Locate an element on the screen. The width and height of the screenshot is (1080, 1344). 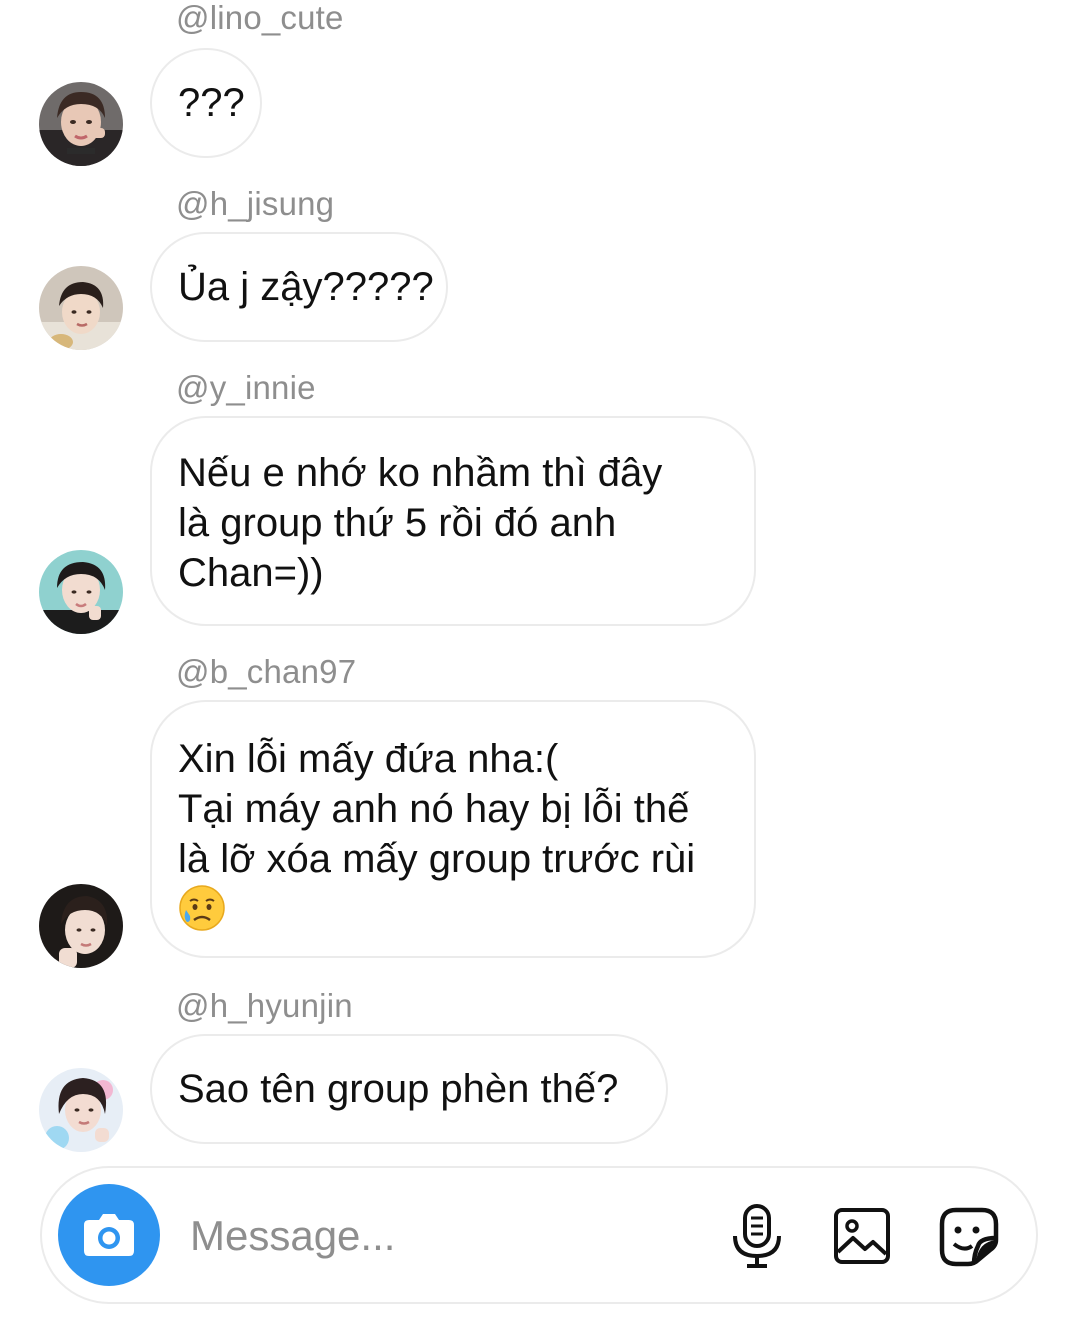
message-text: Nếu e nhớ ko nhầm thì đây is located at coordinates (420, 473).